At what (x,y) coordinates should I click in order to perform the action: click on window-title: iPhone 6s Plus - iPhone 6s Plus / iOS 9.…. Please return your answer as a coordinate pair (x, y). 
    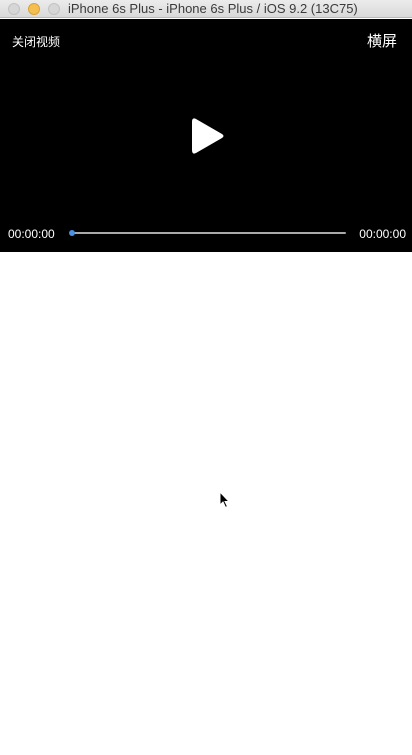
    Looking at the image, I should click on (213, 8).